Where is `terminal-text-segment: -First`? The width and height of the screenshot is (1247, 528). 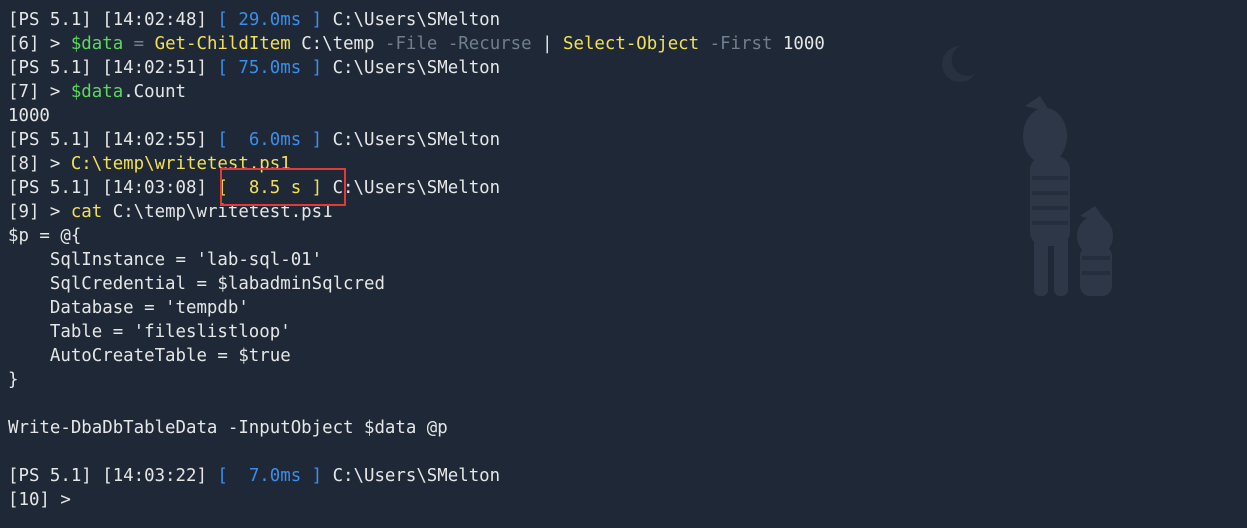 terminal-text-segment: -First is located at coordinates (741, 44).